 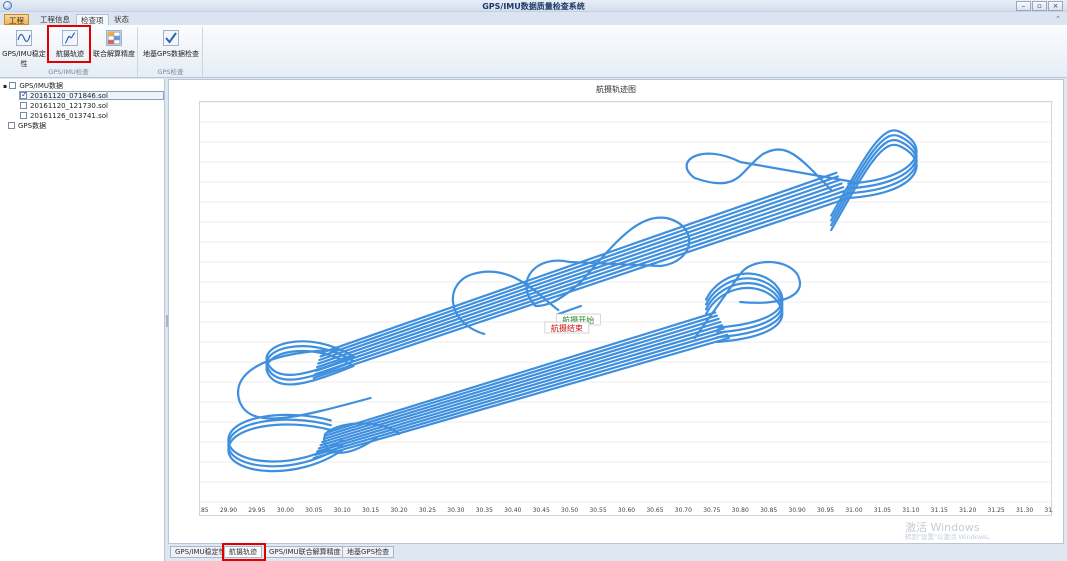 I want to click on collapse-icon: ▪, so click(x=5, y=86).